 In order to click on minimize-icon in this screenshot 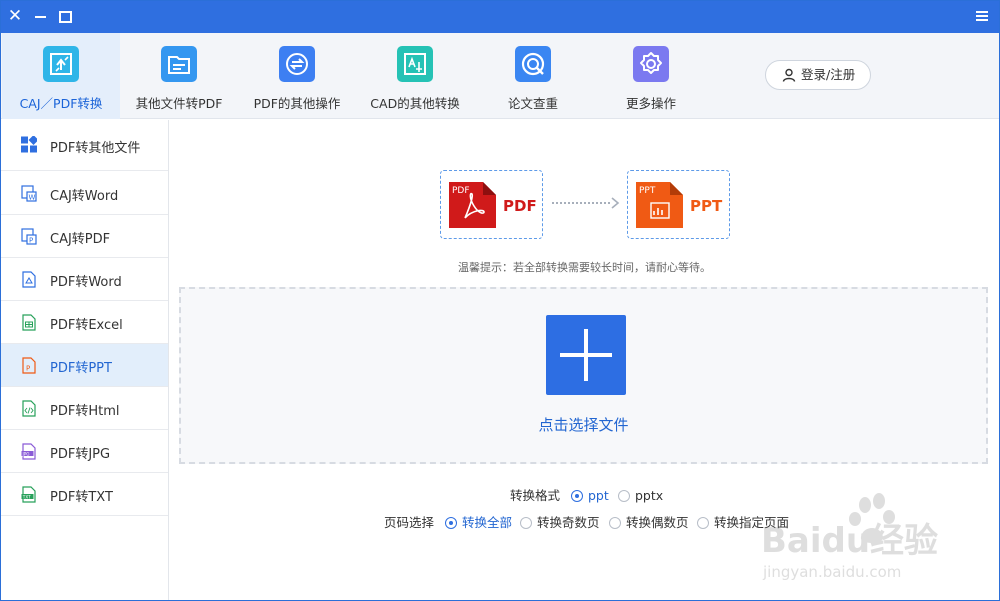, I will do `click(41, 16)`.